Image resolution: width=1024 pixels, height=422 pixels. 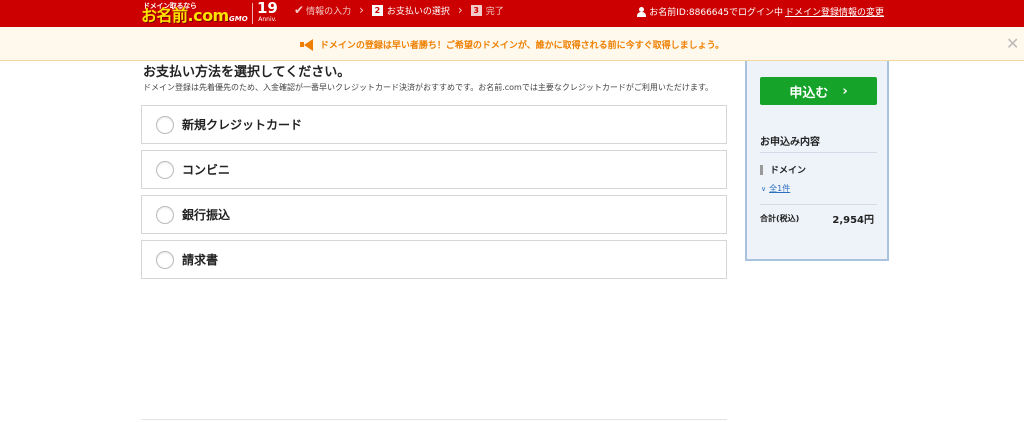 I want to click on chevron-down-icon: ∨, so click(x=764, y=189).